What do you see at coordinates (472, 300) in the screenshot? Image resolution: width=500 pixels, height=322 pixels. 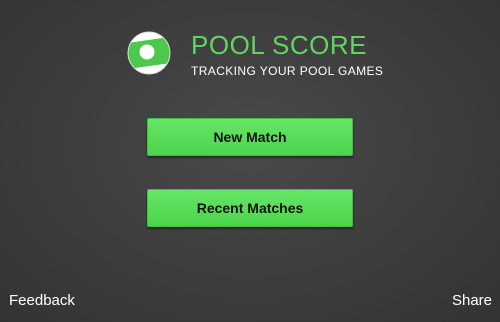 I see `share-link: Share` at bounding box center [472, 300].